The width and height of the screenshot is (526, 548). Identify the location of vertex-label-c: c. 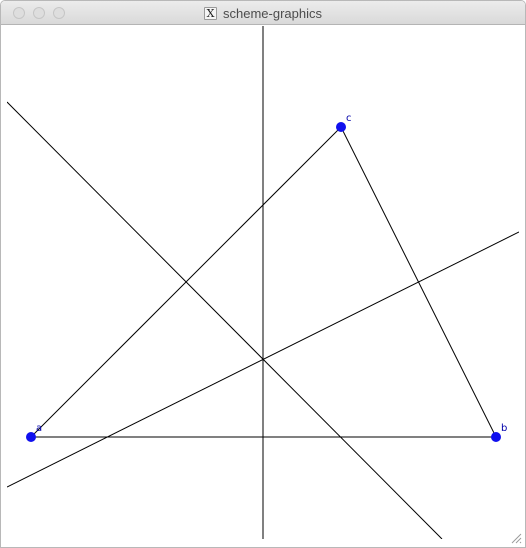
(349, 118).